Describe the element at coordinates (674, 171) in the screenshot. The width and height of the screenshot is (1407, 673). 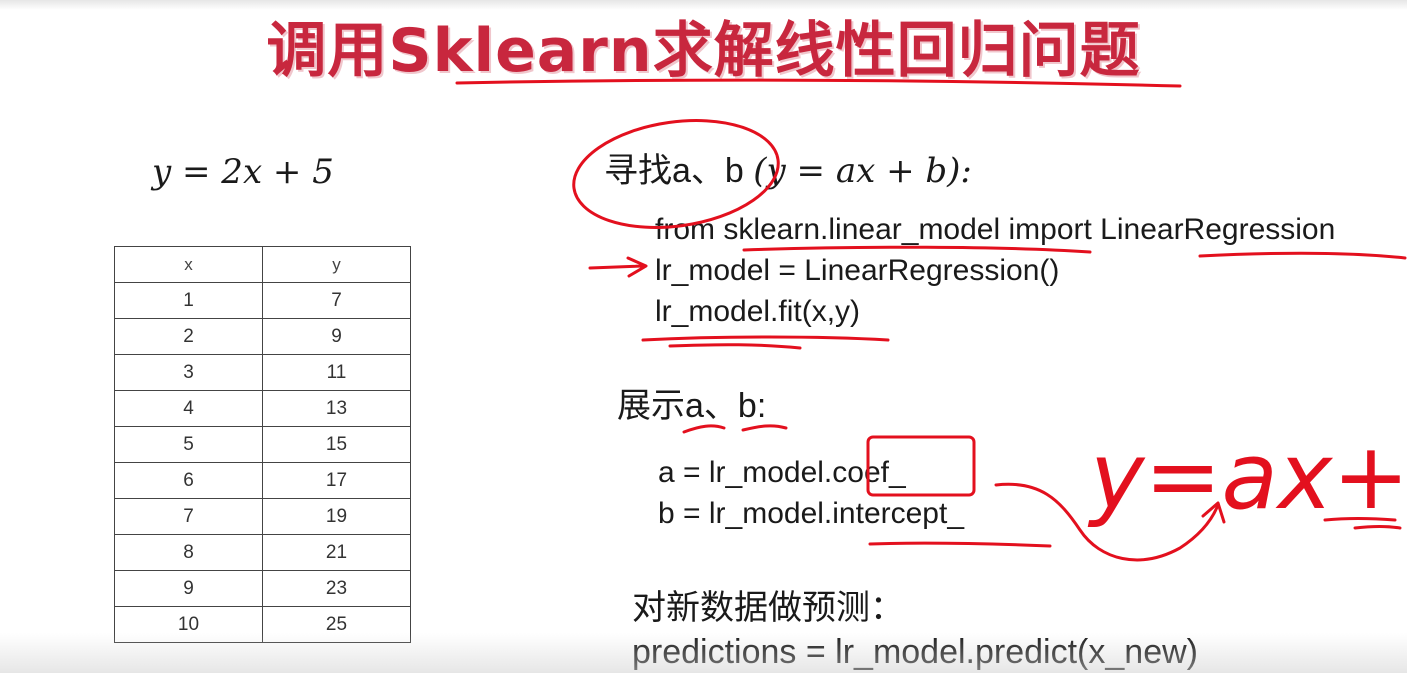
I see `find-ab-text: 寻找a、b` at that location.